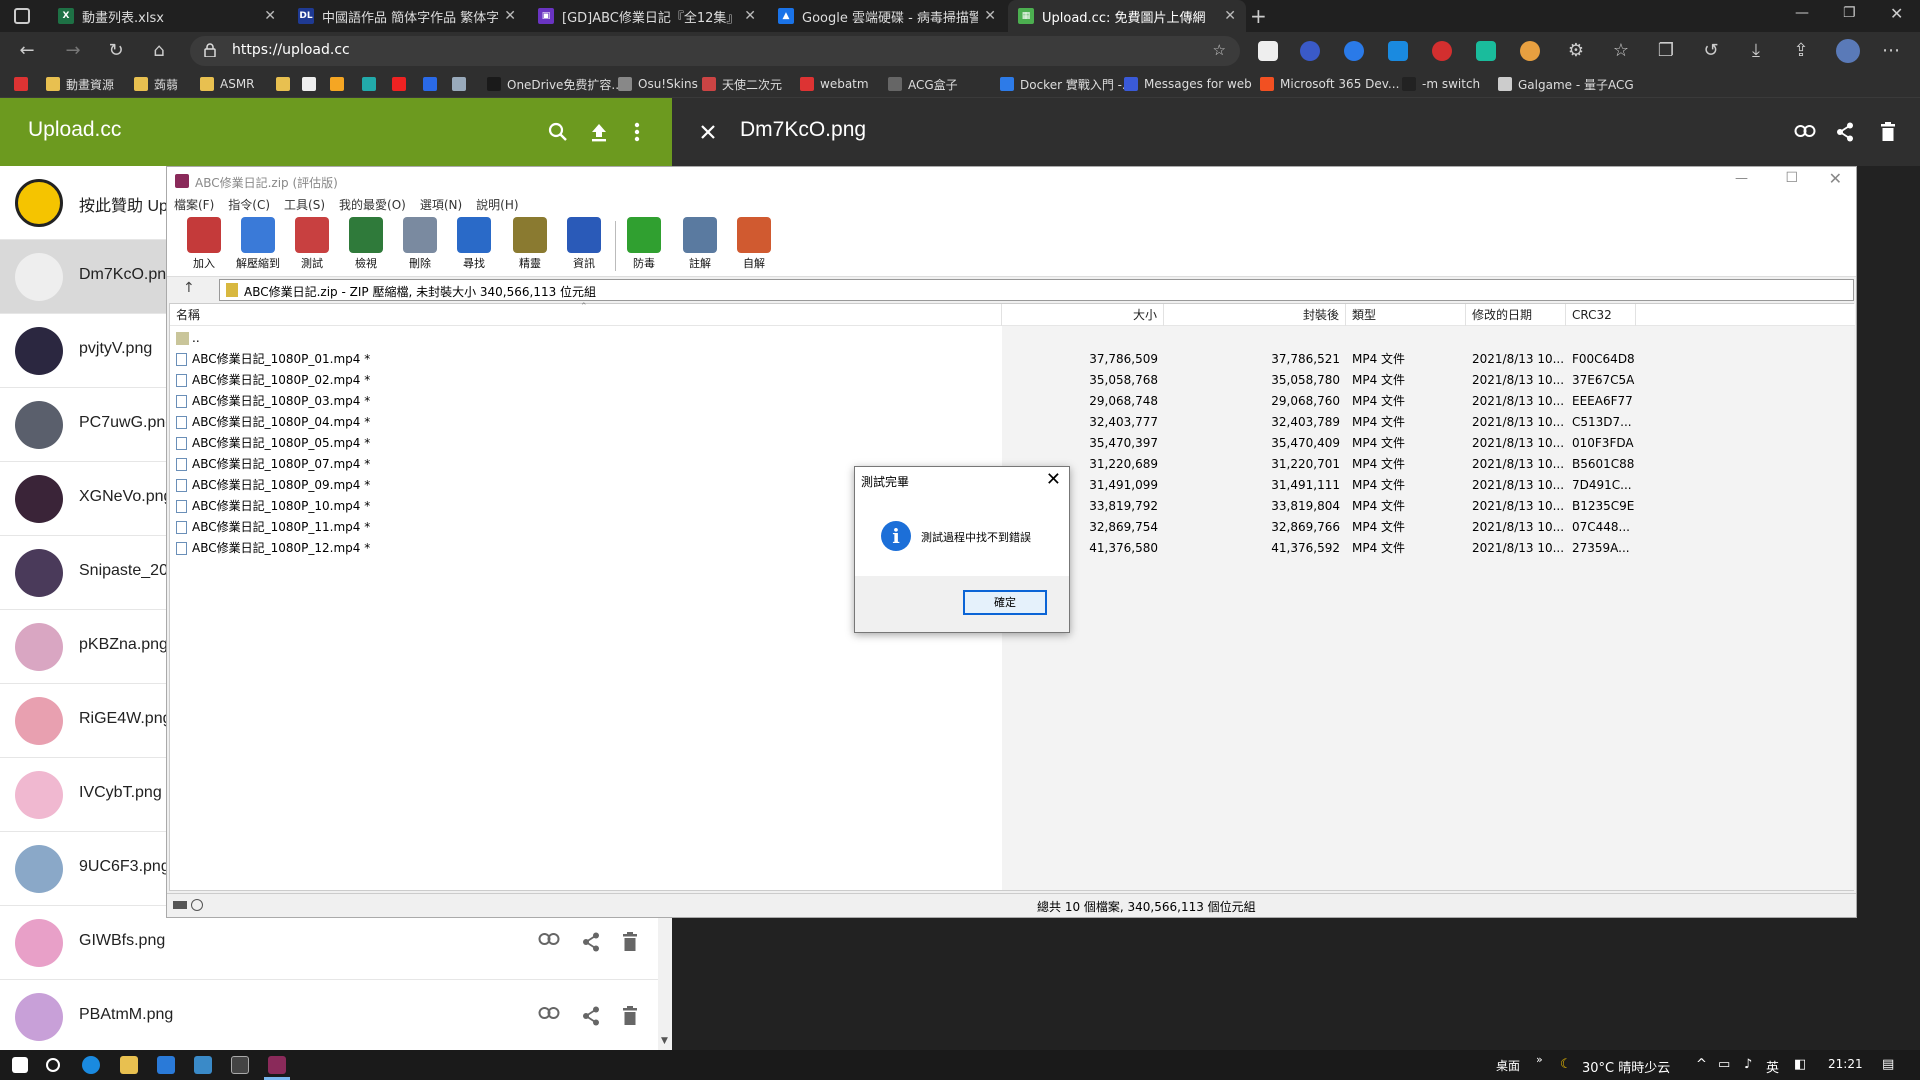  What do you see at coordinates (1516, 315) in the screenshot?
I see `col-modified: 修改的日期` at bounding box center [1516, 315].